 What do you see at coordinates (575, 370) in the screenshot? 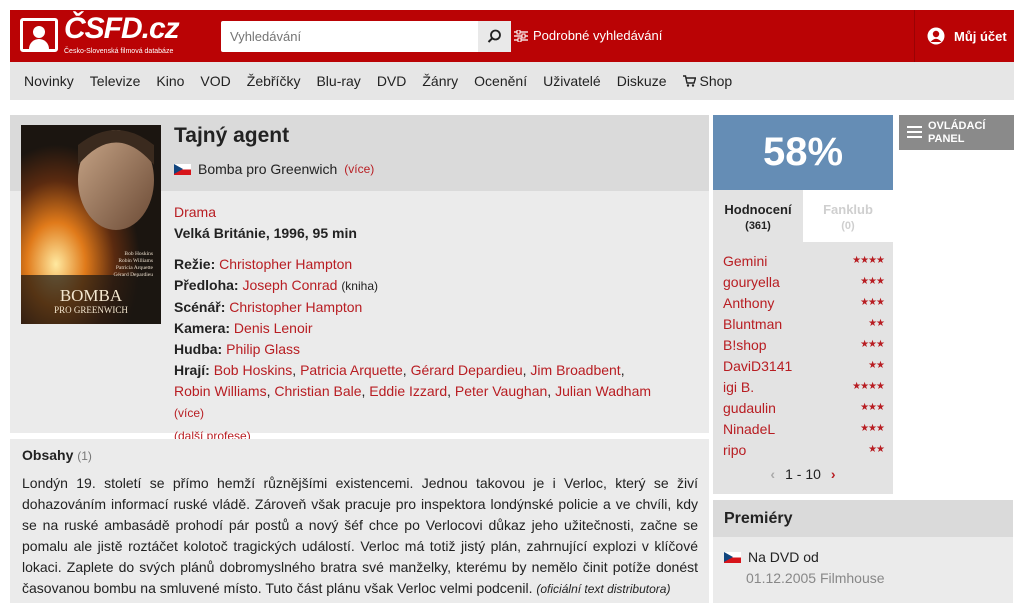
I see `cast-link: Jim Broadbent` at bounding box center [575, 370].